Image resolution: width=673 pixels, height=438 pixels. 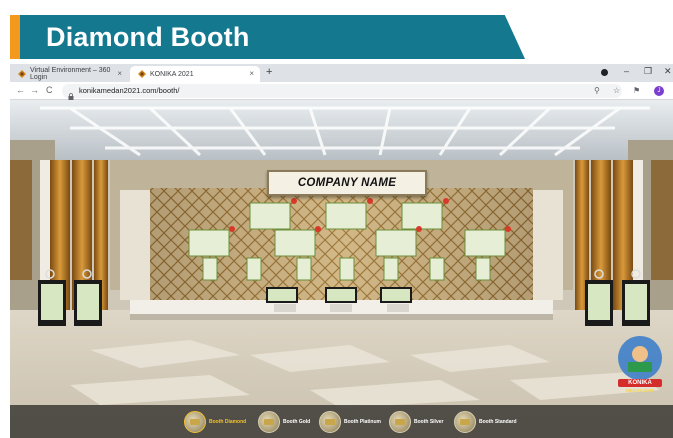 What do you see at coordinates (362, 422) in the screenshot?
I see `booth-nav-label: Booth Platinum` at bounding box center [362, 422].